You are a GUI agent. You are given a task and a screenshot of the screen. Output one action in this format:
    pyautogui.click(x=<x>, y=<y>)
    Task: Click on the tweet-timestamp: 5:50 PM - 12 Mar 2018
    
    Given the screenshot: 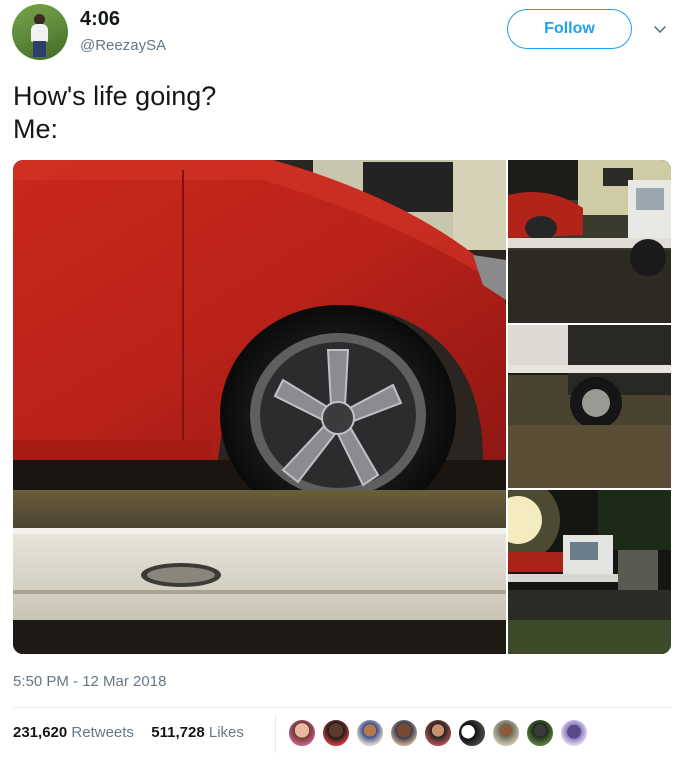 What is the action you would take?
    pyautogui.click(x=89, y=681)
    